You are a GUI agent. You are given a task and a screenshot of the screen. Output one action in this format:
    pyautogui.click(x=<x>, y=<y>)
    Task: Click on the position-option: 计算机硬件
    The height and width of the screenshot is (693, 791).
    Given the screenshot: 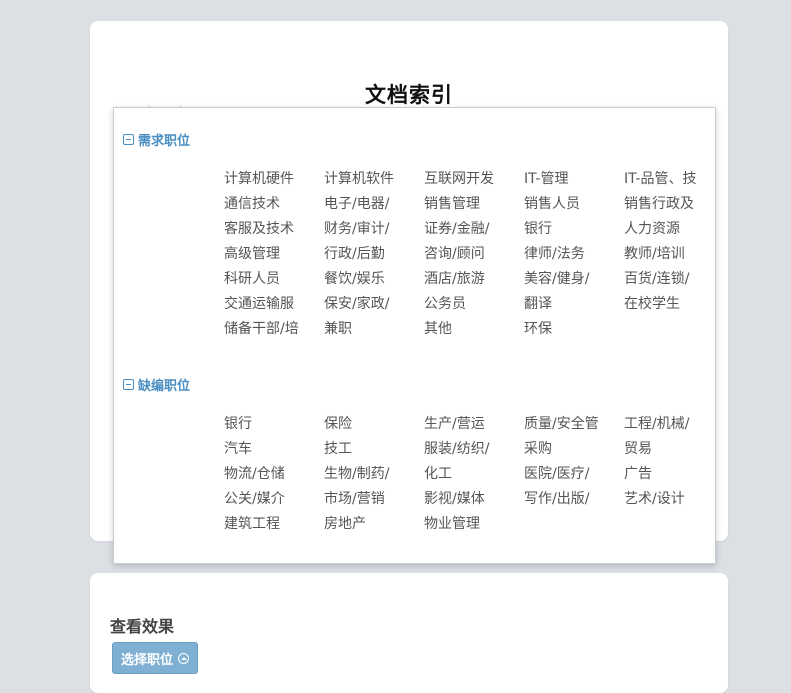 What is the action you would take?
    pyautogui.click(x=274, y=179)
    